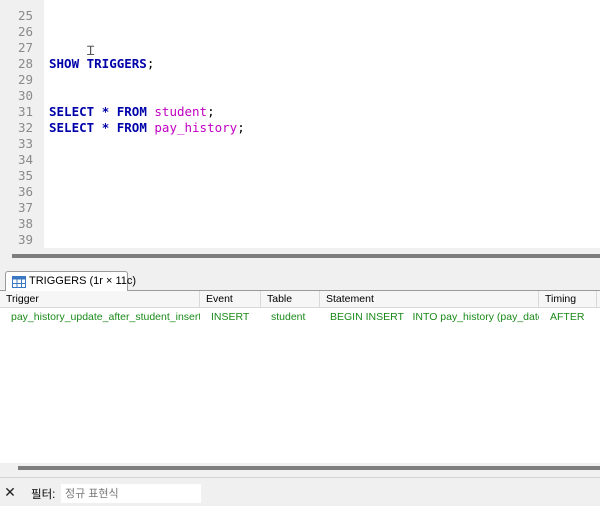 The image size is (600, 506). Describe the element at coordinates (25, 79) in the screenshot. I see `line-number: 29` at that location.